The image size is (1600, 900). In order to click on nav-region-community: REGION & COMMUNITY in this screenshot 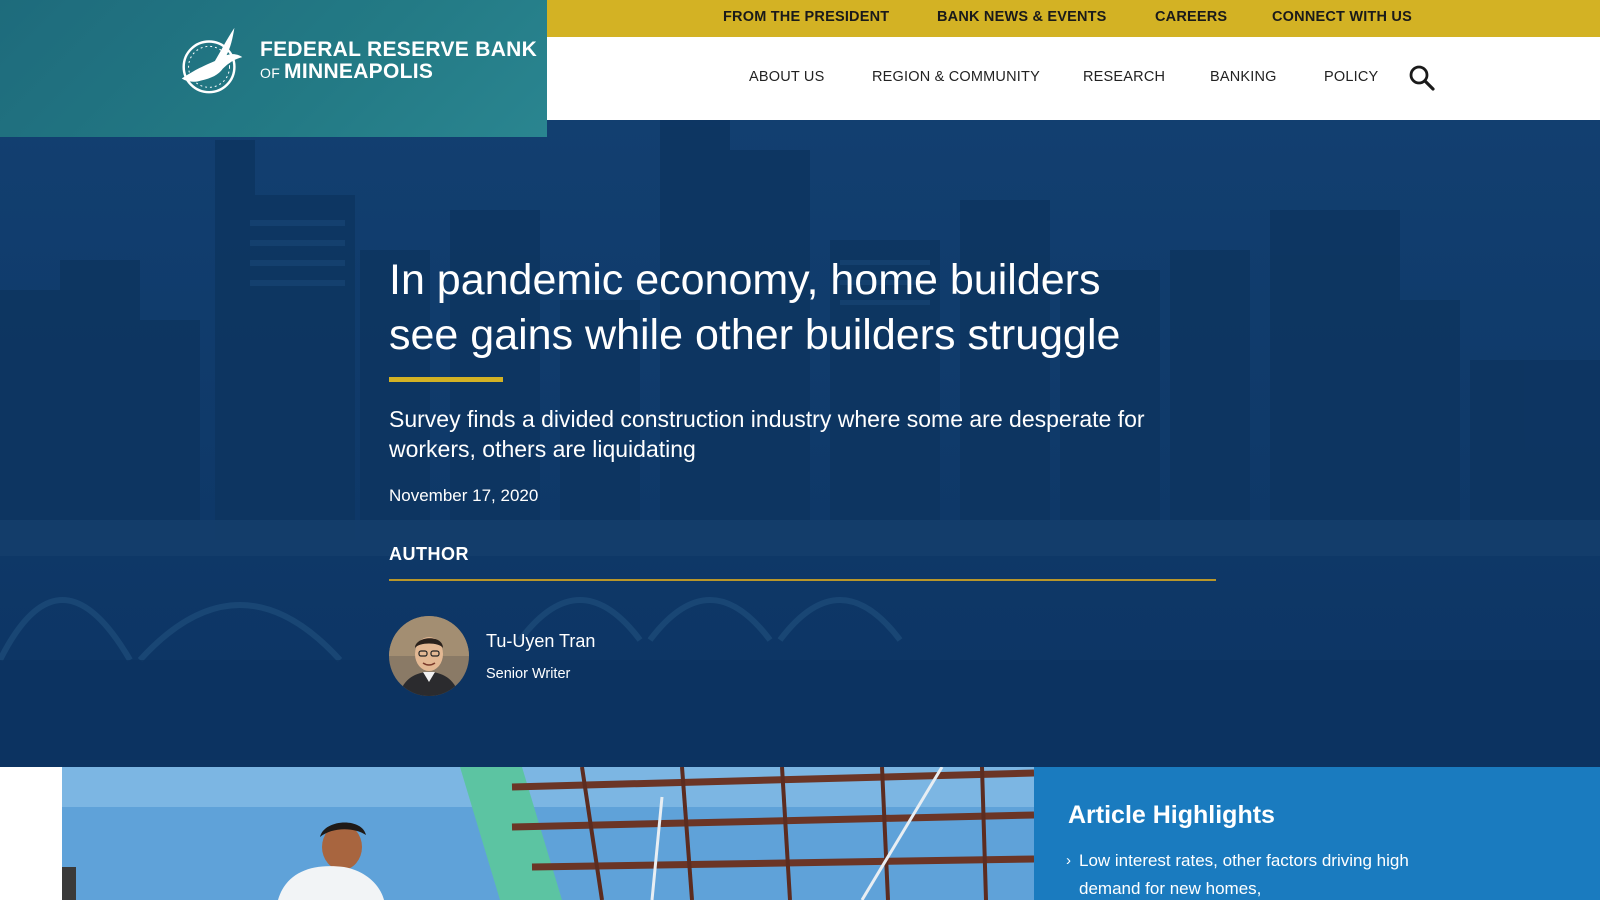, I will do `click(956, 77)`.